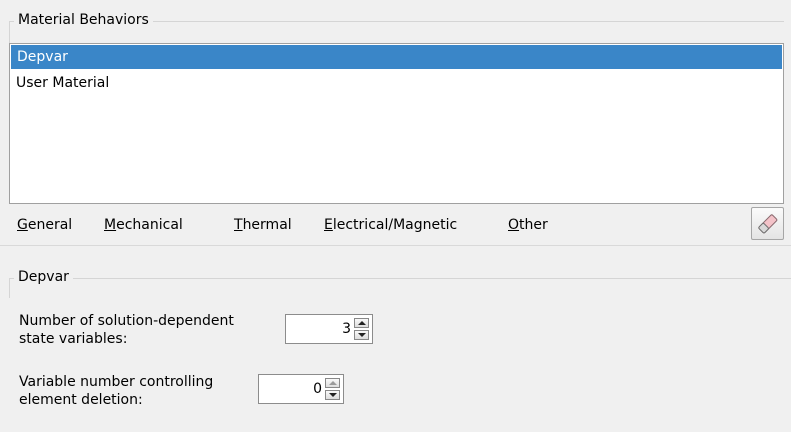  Describe the element at coordinates (126, 321) in the screenshot. I see `num-state-vars-label-line1: Number of solution-dependent` at that location.